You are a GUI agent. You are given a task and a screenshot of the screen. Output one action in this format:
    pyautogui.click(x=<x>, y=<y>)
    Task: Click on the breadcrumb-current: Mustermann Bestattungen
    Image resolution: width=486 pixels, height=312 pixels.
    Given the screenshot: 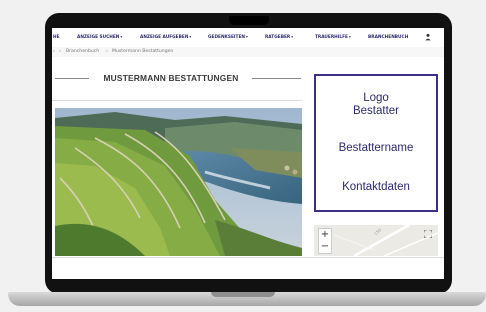 What is the action you would take?
    pyautogui.click(x=143, y=51)
    